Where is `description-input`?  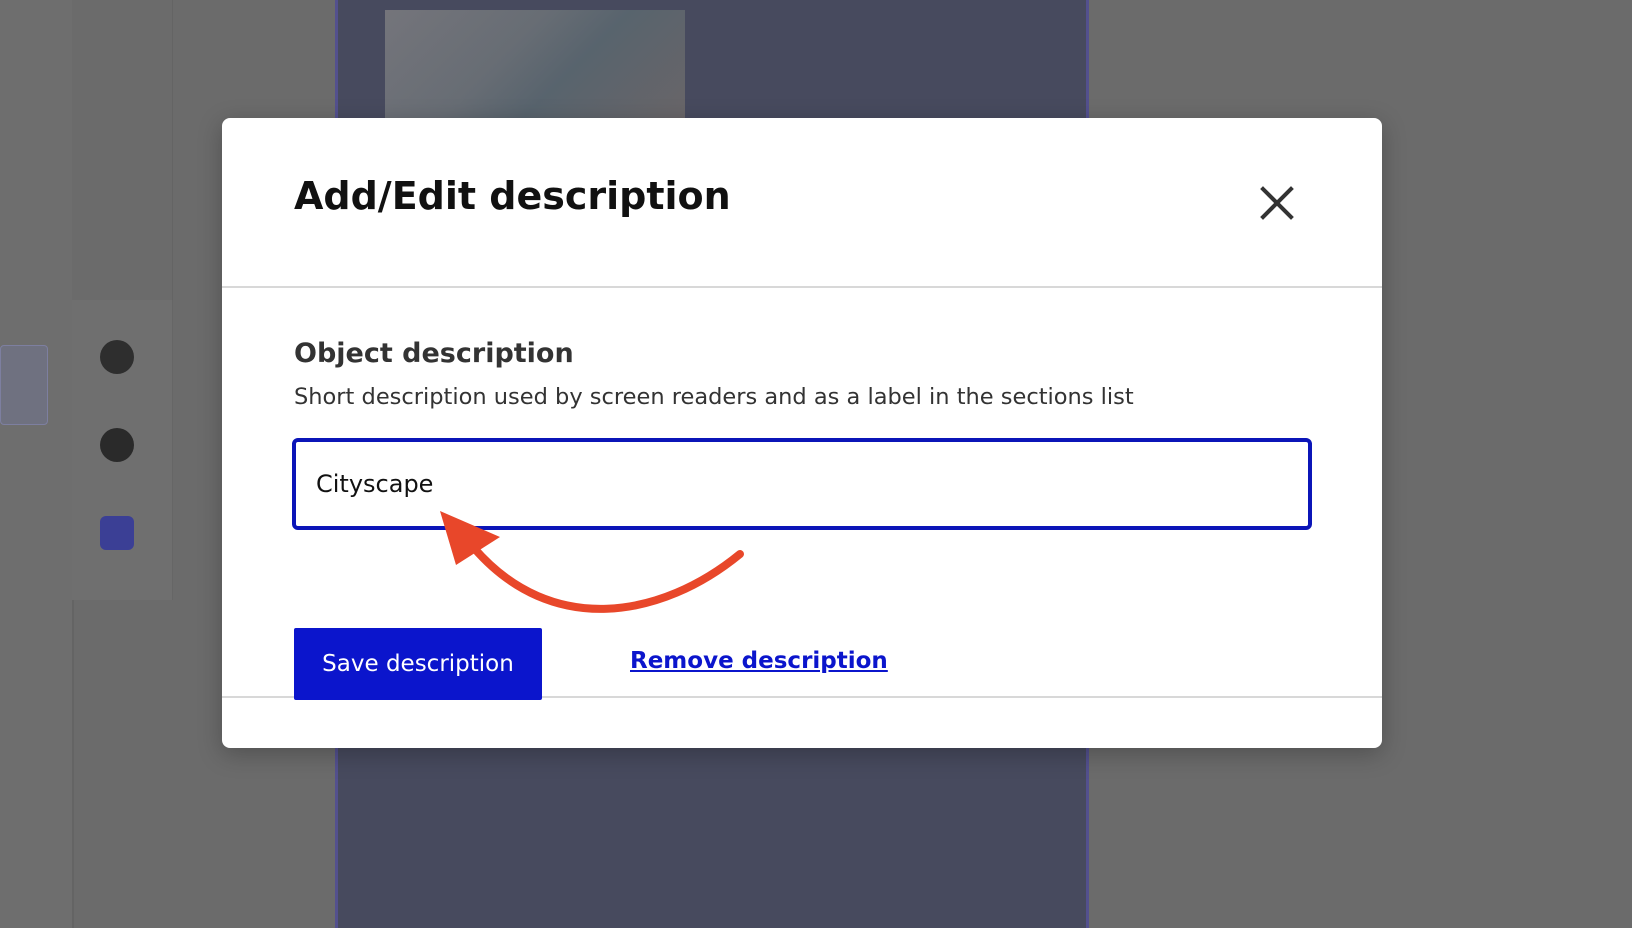
description-input is located at coordinates (802, 484).